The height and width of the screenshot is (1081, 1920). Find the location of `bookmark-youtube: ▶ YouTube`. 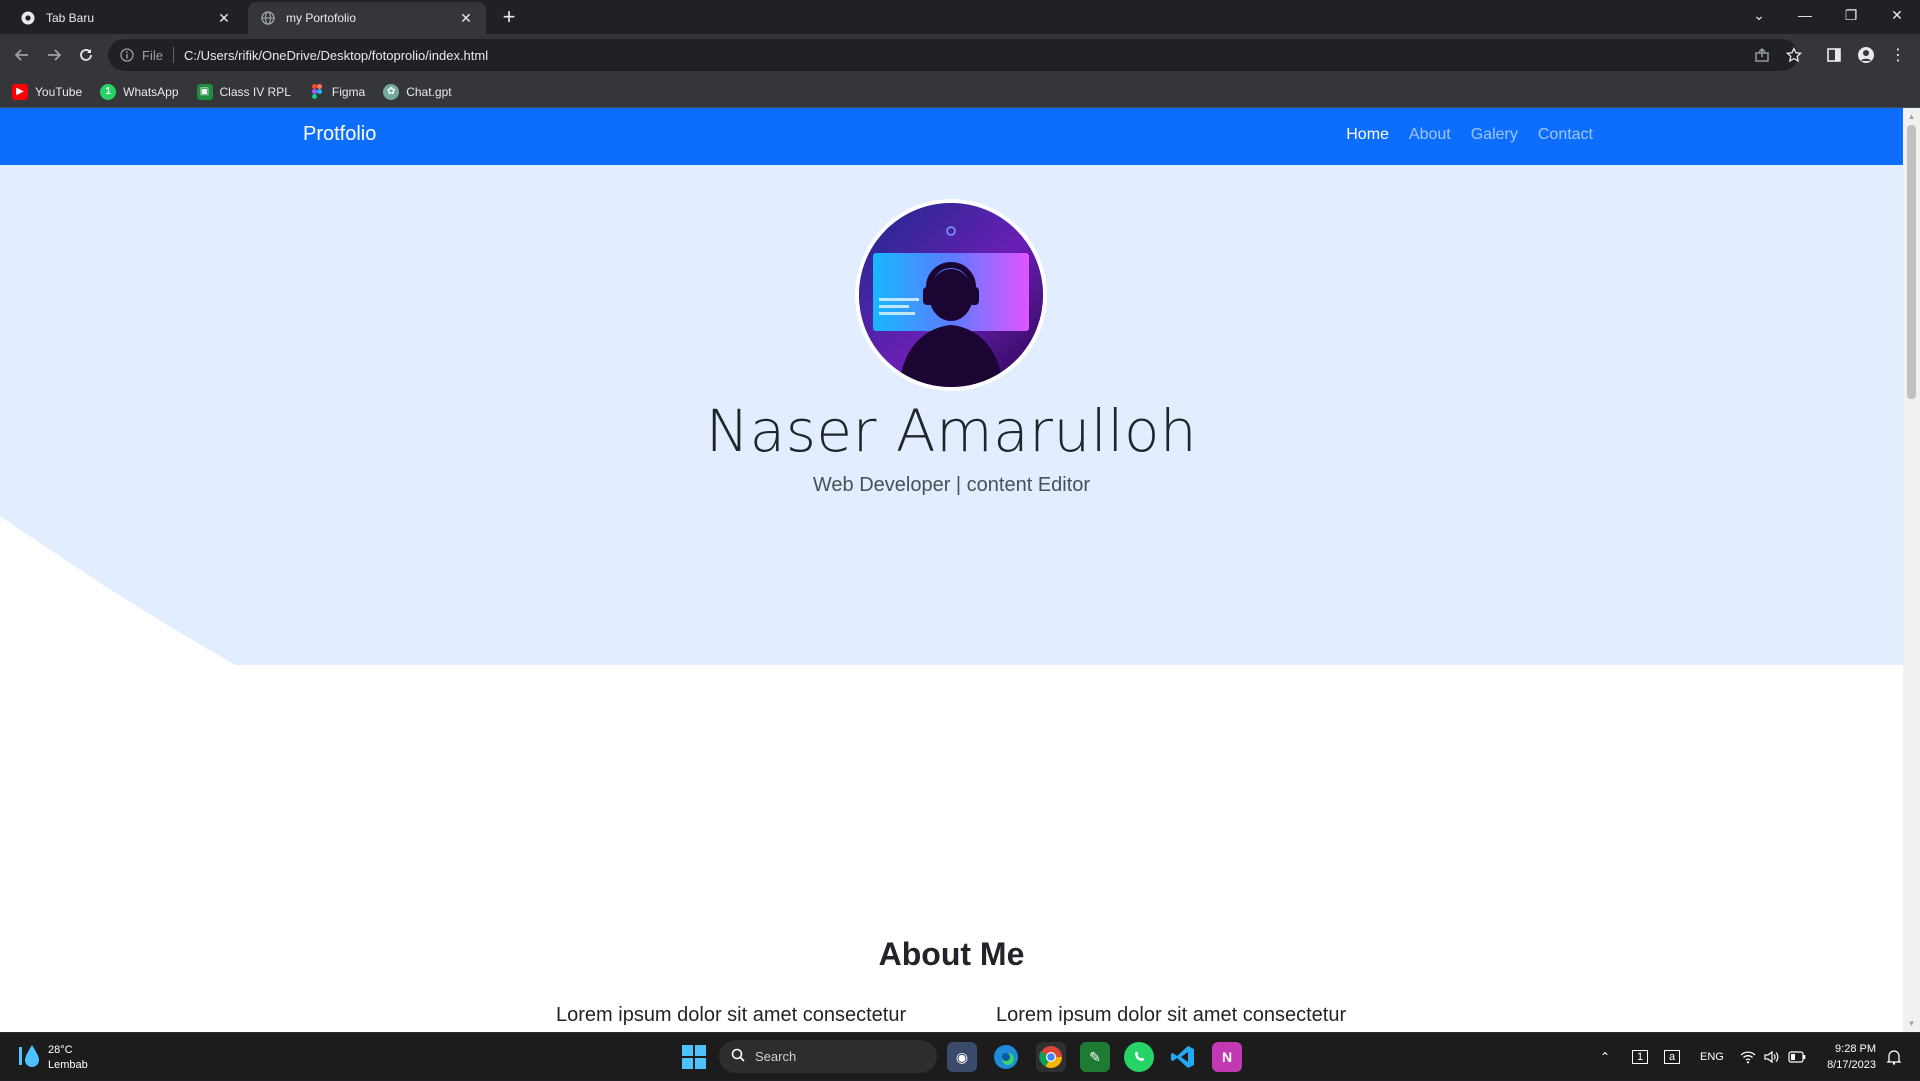

bookmark-youtube: ▶ YouTube is located at coordinates (47, 91).